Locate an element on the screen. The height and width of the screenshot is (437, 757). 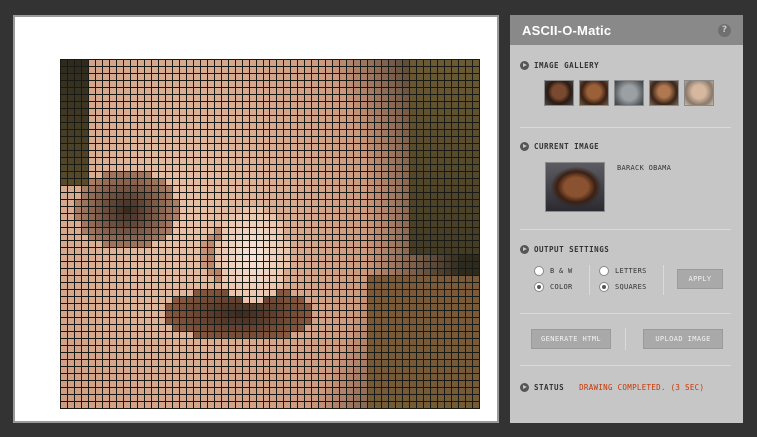
status-section: STATUS DRAWING COMPLETED. (3 SEC) is located at coordinates (626, 387).